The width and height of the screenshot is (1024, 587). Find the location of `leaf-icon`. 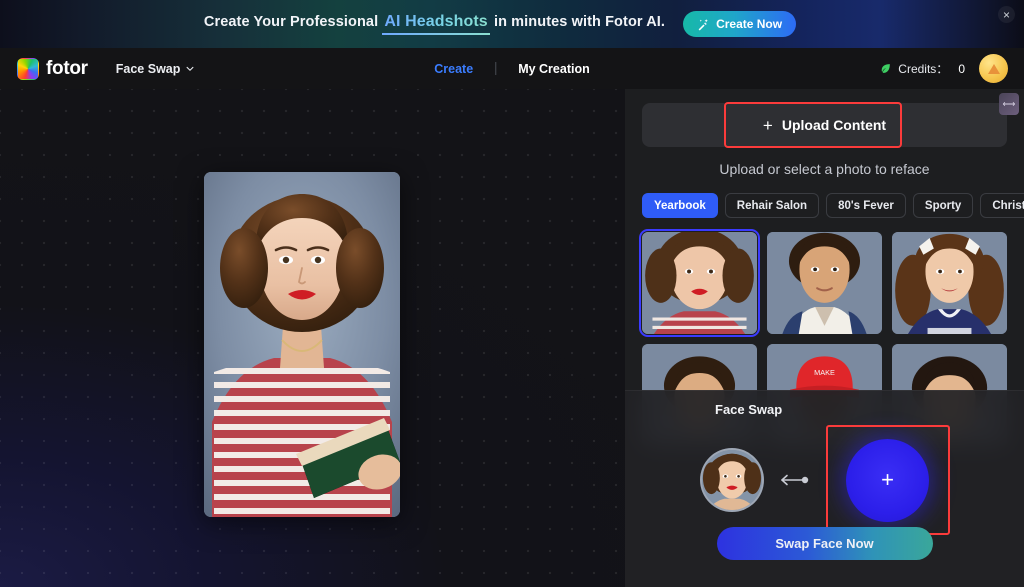

leaf-icon is located at coordinates (886, 68).